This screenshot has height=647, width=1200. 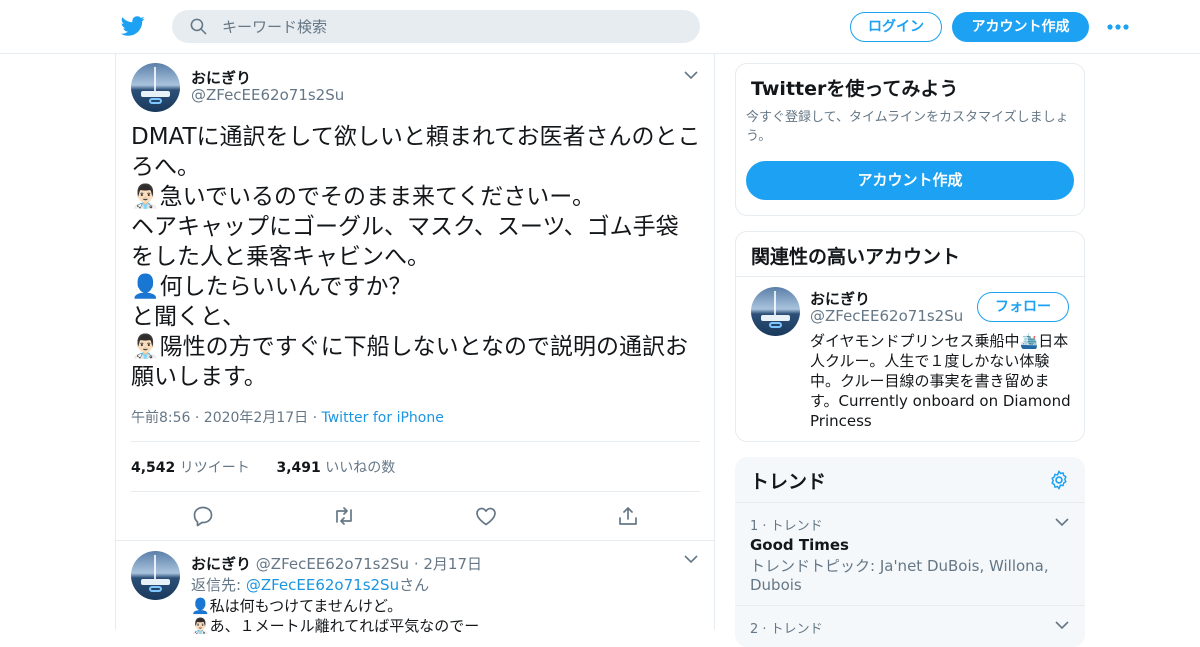 What do you see at coordinates (198, 26) in the screenshot?
I see `search-icon` at bounding box center [198, 26].